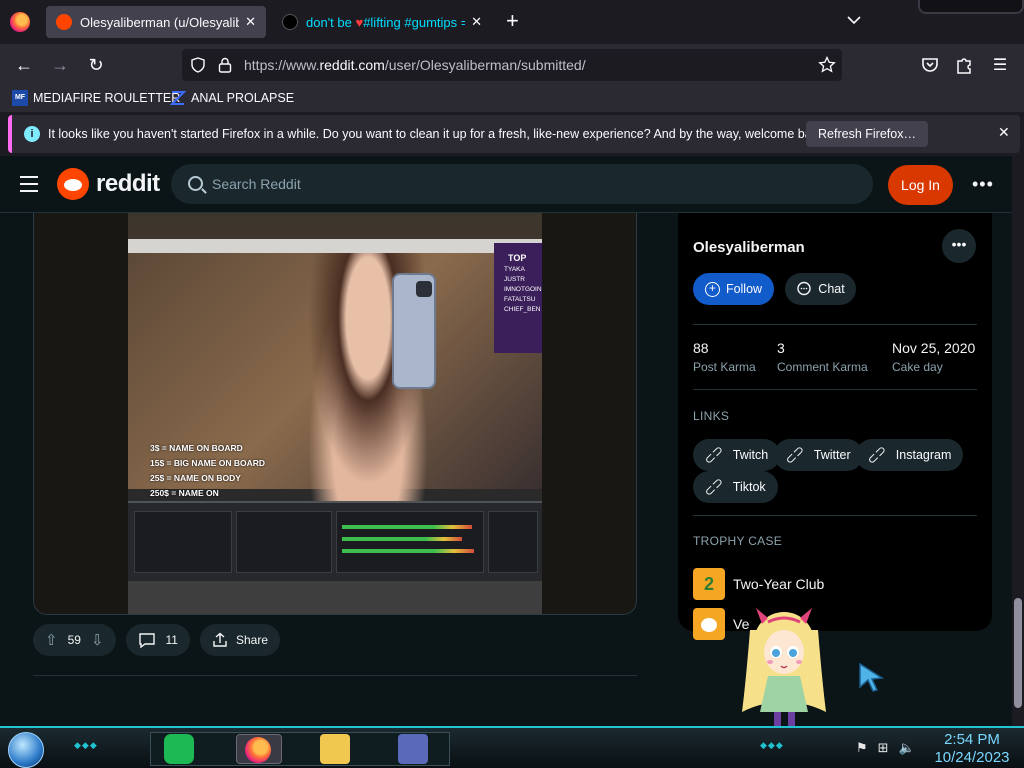 The image size is (1024, 768). I want to click on mouse-cursor-icon, so click(871, 677).